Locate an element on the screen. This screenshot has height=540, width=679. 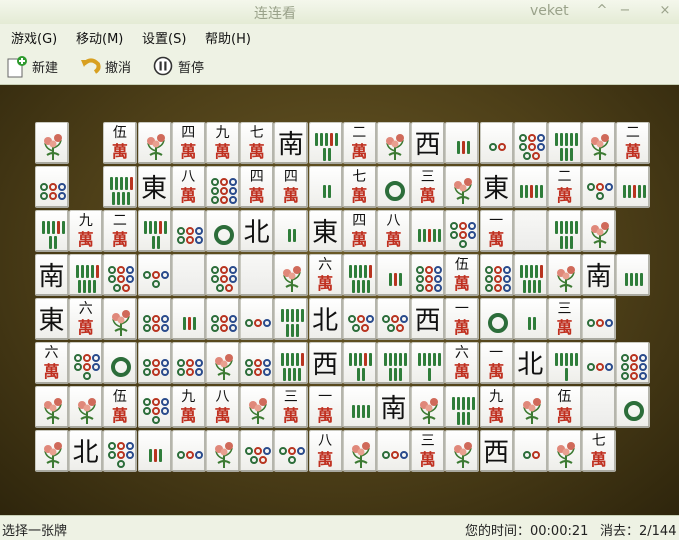
menu-game: 游戏(G) is located at coordinates (34, 37).